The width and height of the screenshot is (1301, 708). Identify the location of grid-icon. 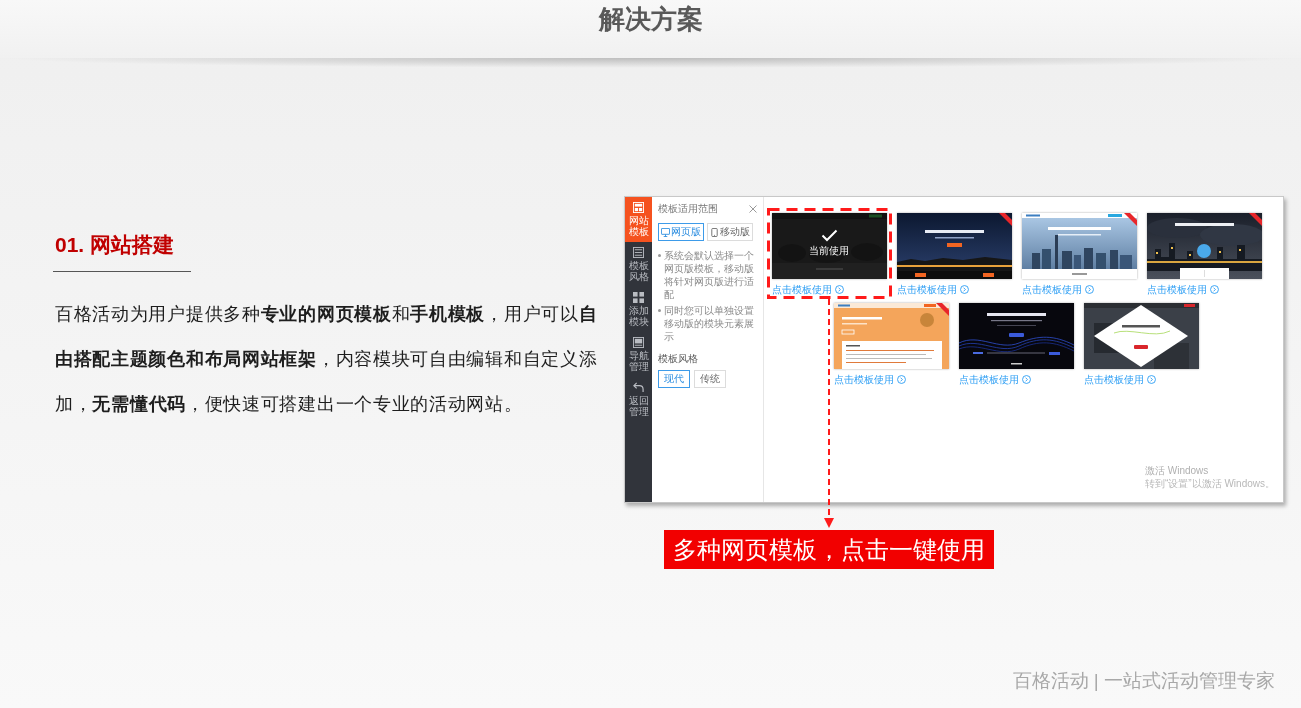
(638, 297).